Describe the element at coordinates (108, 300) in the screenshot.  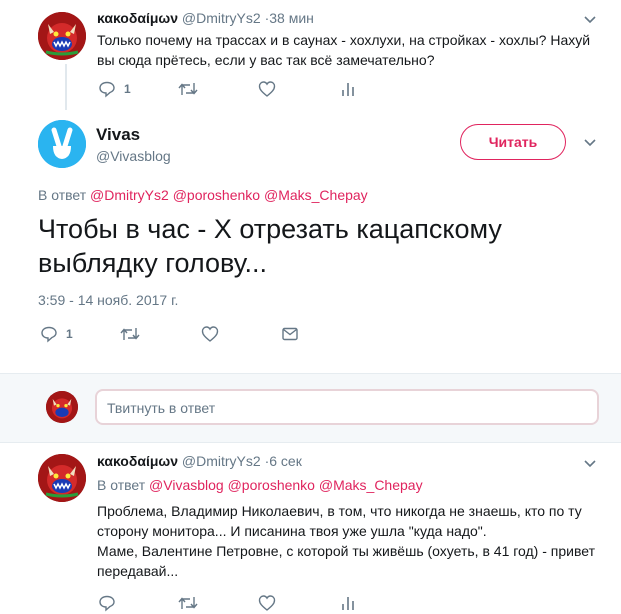
I see `tweet-timestamp: 3:59 - 14 нояб. 2017 г.` at that location.